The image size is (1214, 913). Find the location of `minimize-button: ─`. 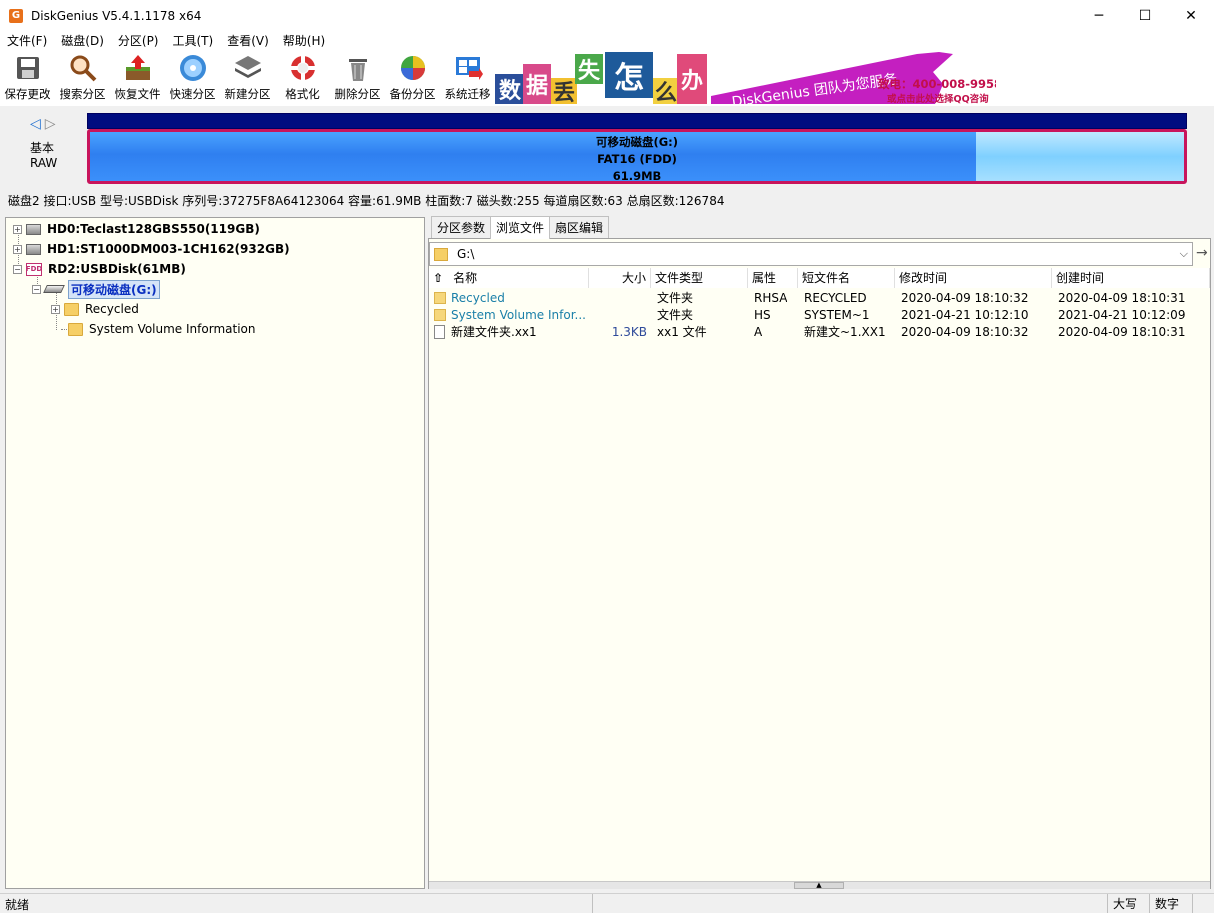

minimize-button: ─ is located at coordinates (1099, 15).